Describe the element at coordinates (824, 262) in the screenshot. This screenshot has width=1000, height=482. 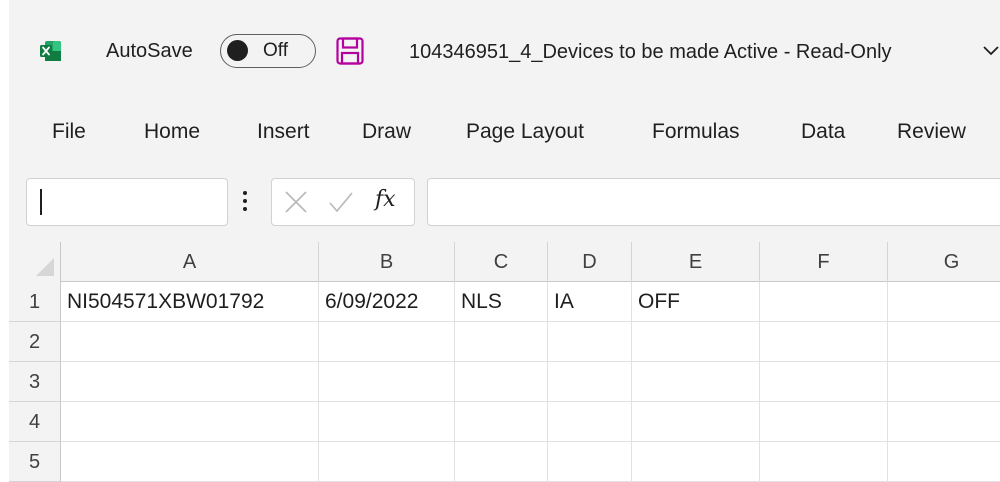
I see `column-header-f: F` at that location.